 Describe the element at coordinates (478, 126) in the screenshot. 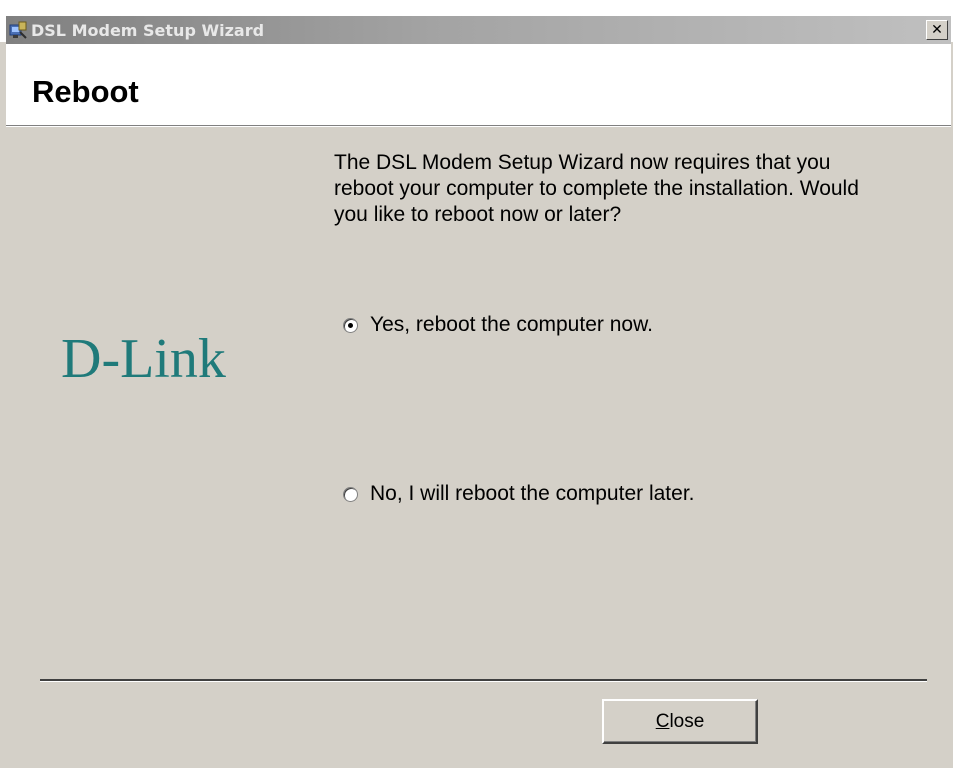

I see `header-separator-highlight` at that location.